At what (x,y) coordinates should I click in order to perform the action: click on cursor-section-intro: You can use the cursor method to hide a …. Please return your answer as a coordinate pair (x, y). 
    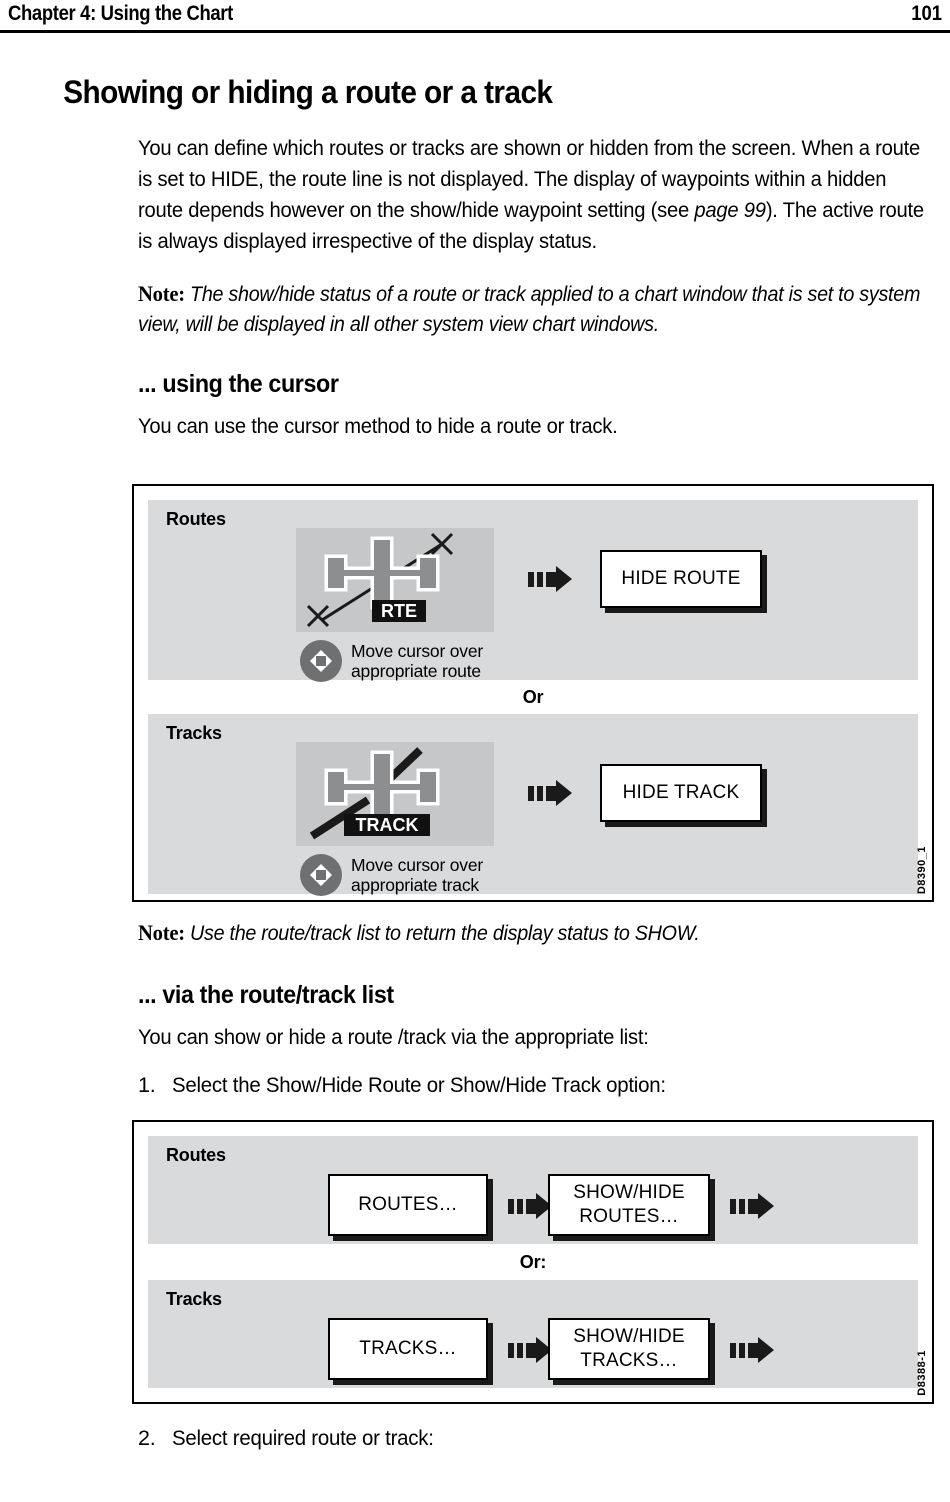
    Looking at the image, I should click on (378, 426).